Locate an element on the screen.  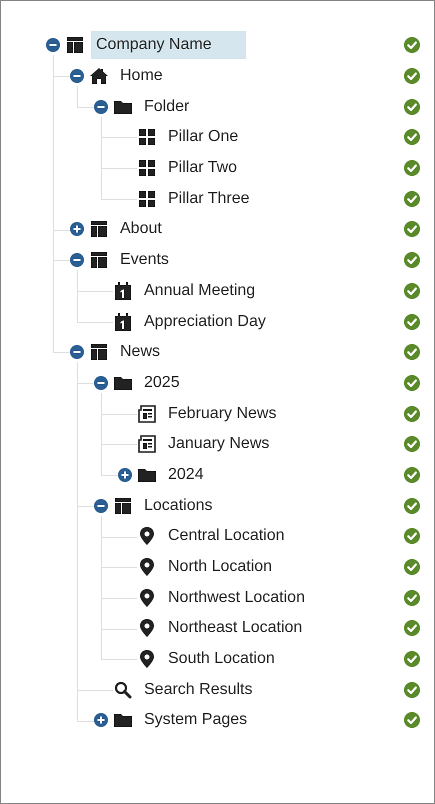
tree-item: Locations is located at coordinates (178, 506).